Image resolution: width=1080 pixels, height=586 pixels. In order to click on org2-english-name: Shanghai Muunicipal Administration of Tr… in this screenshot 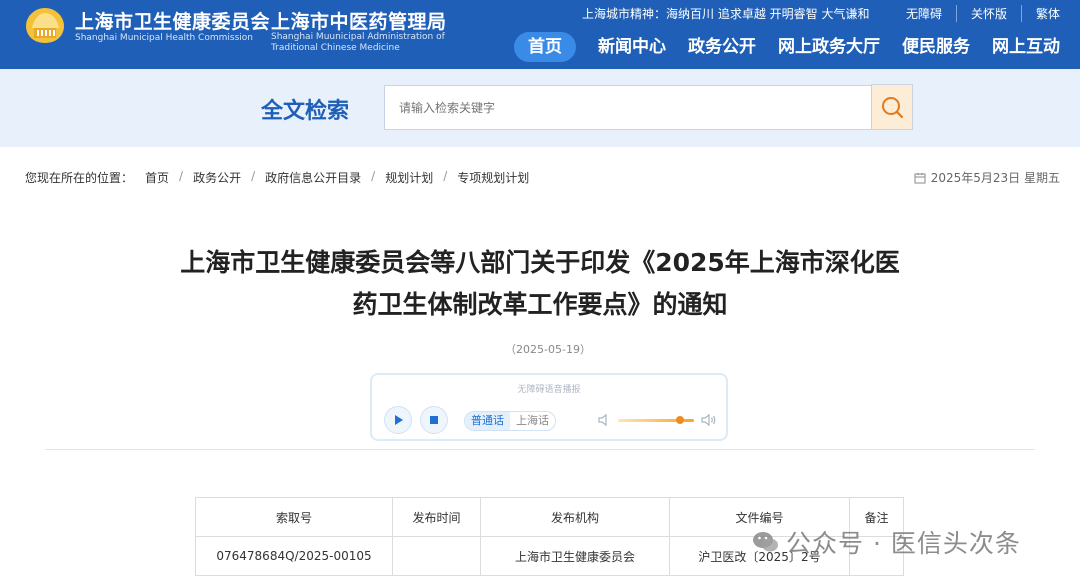, I will do `click(358, 42)`.